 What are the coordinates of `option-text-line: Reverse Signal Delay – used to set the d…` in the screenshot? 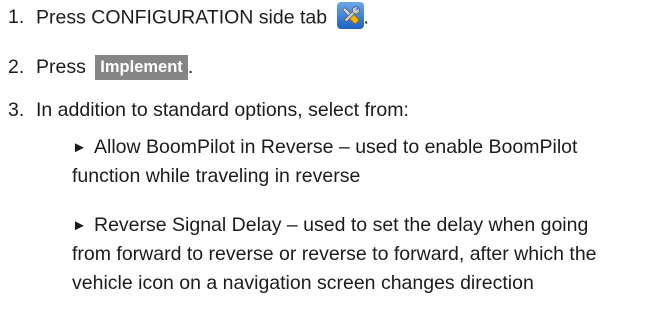 It's located at (341, 225).